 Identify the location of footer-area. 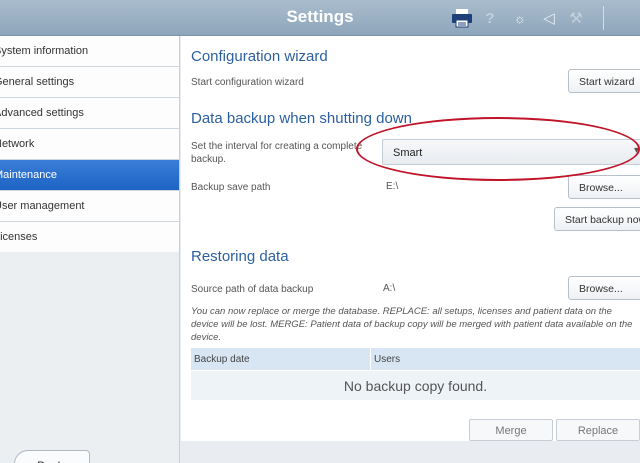
(410, 452).